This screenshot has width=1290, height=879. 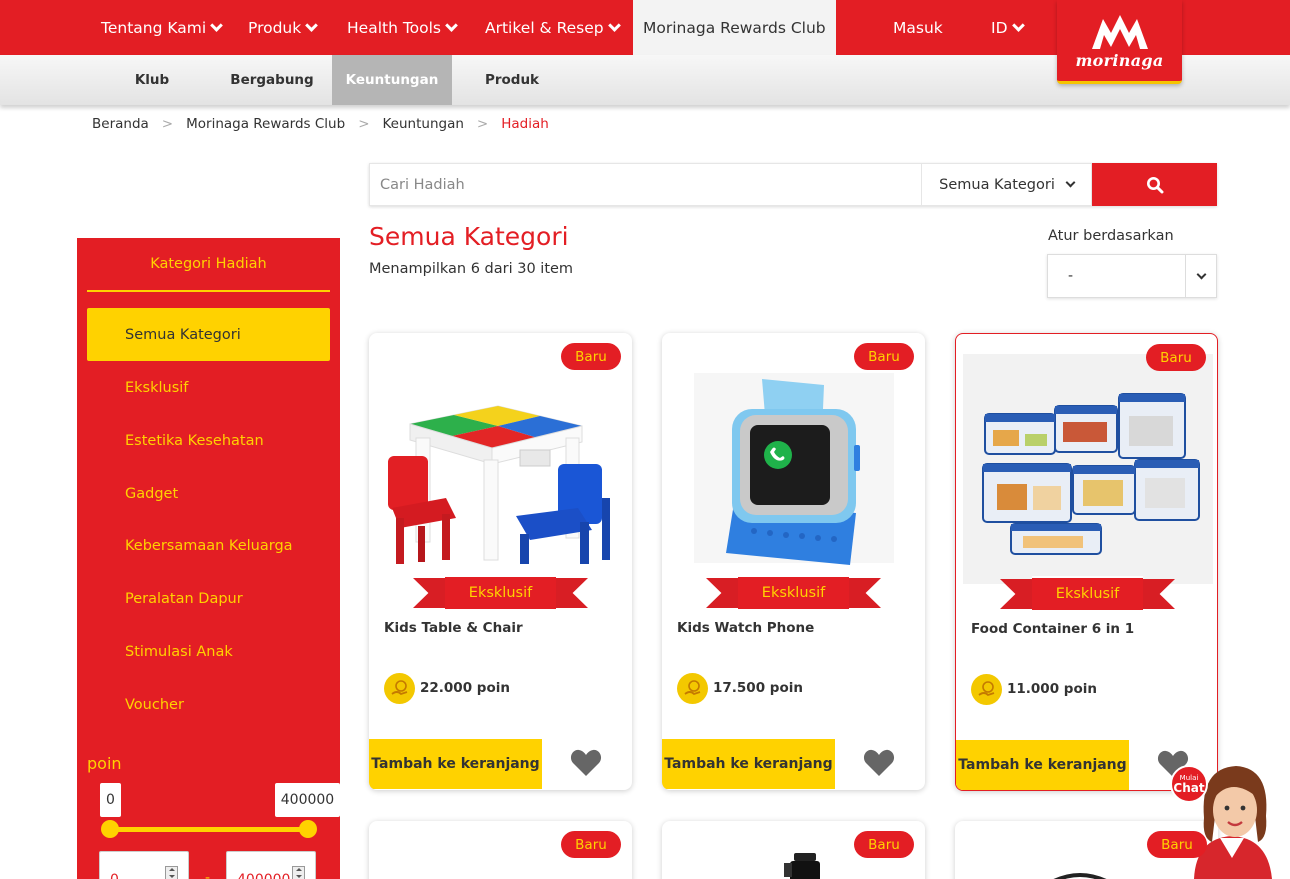 I want to click on chat-bubble-icon: Mulai Chat, so click(x=1189, y=784).